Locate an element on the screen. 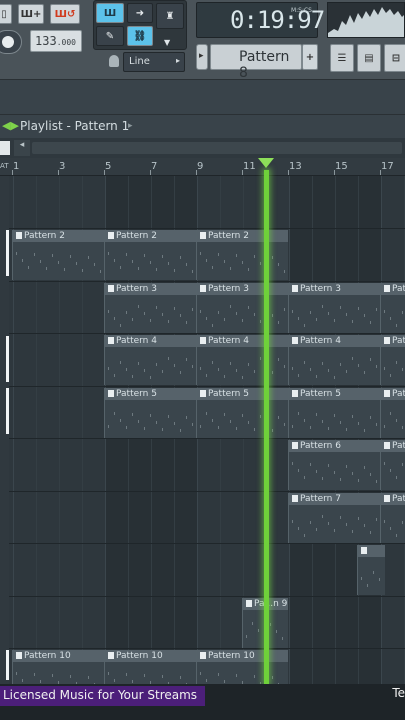  chevron-right-icon: ▸ is located at coordinates (130, 126).